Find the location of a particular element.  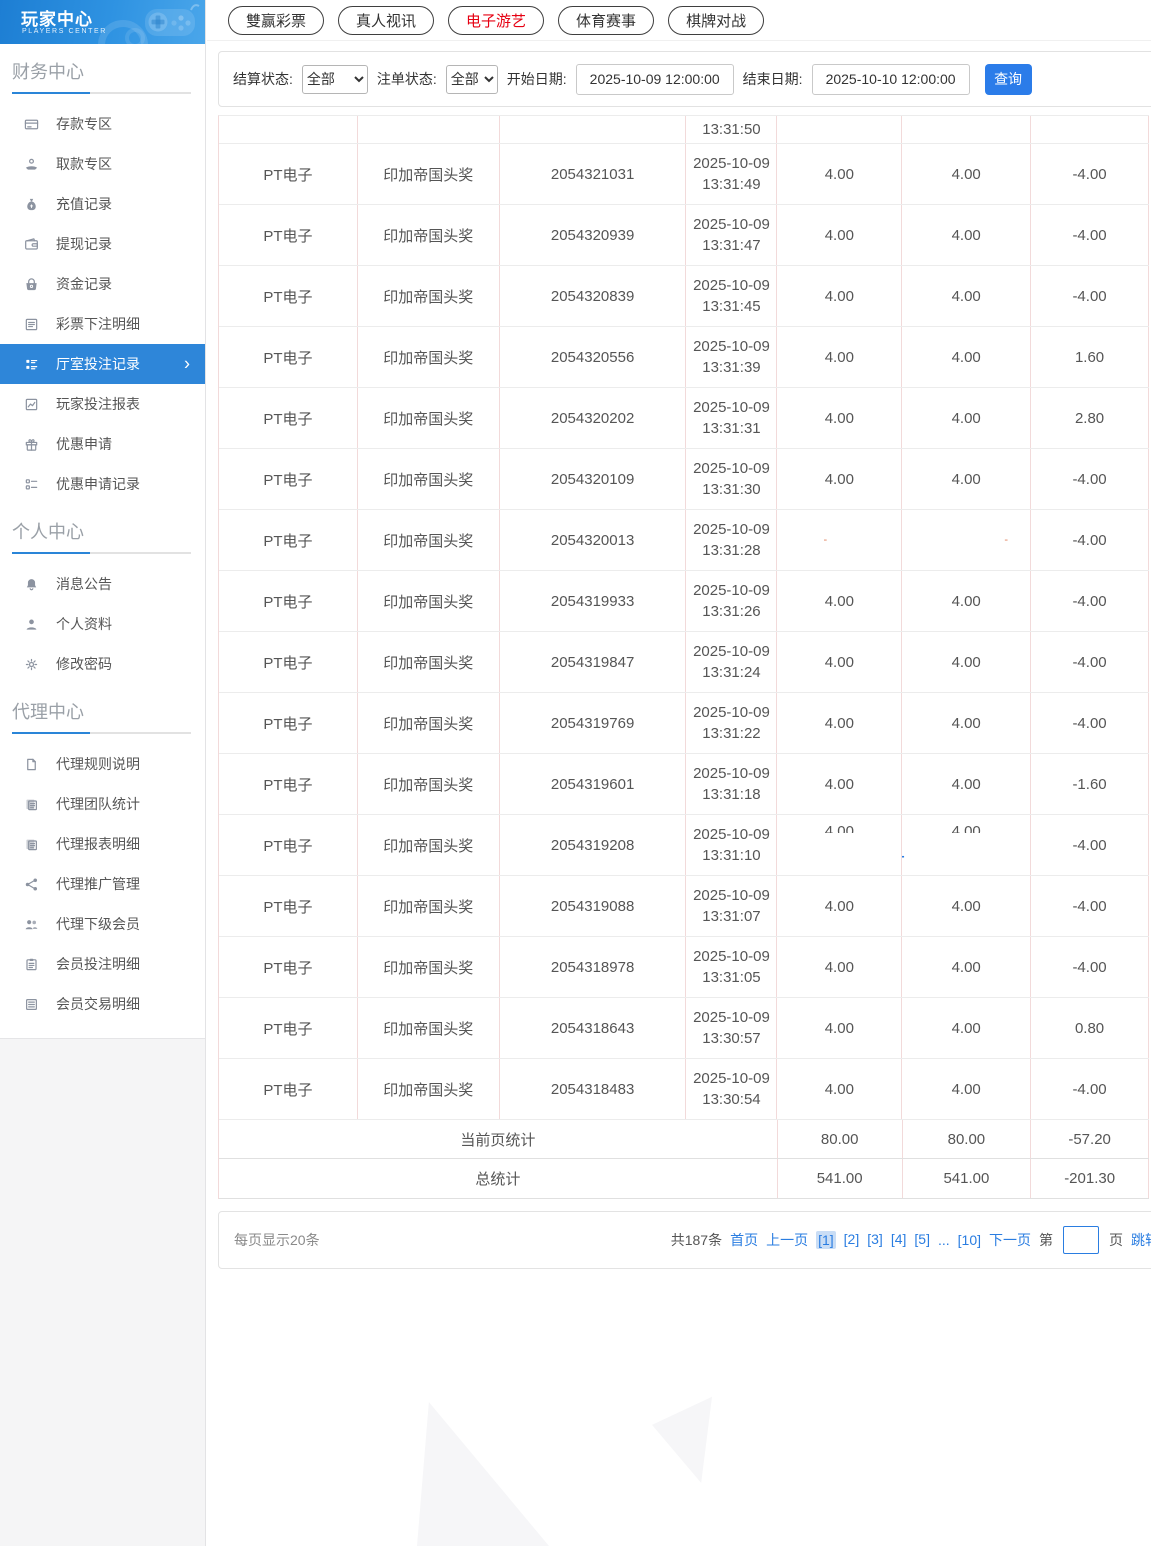

sidebar-item-funds-records: 资金记录 › is located at coordinates (102, 284).